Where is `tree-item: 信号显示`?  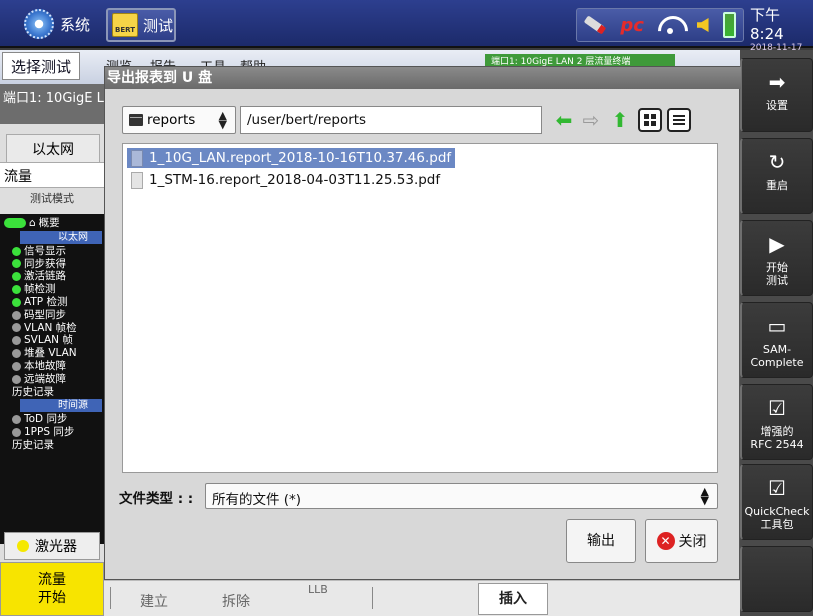 tree-item: 信号显示 is located at coordinates (52, 251).